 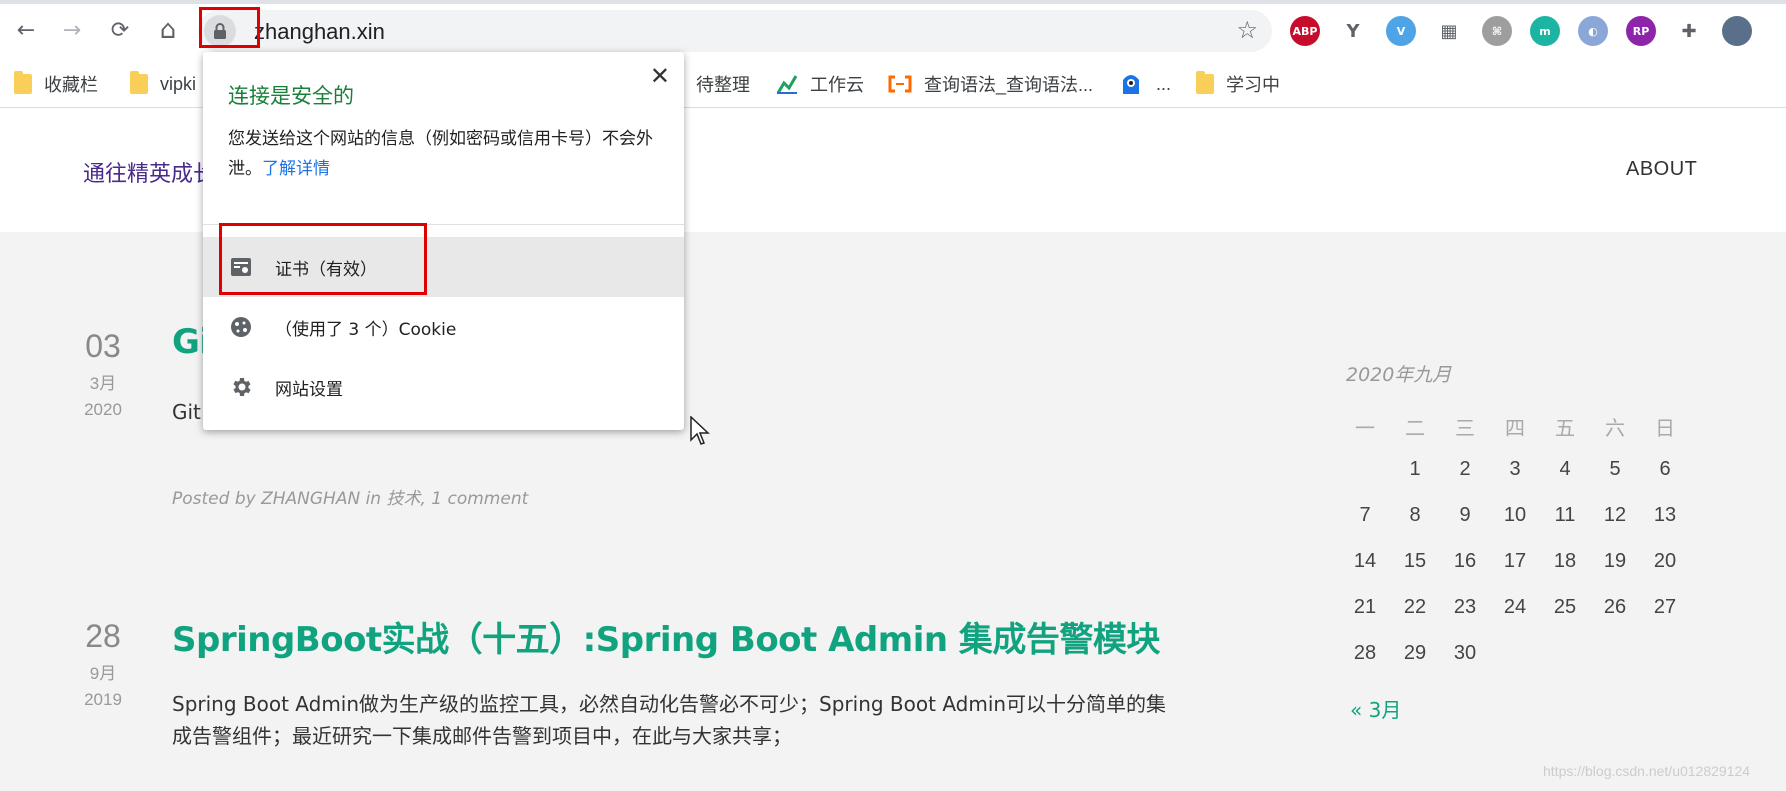 What do you see at coordinates (837, 85) in the screenshot?
I see `bookmark-label: 工作云` at bounding box center [837, 85].